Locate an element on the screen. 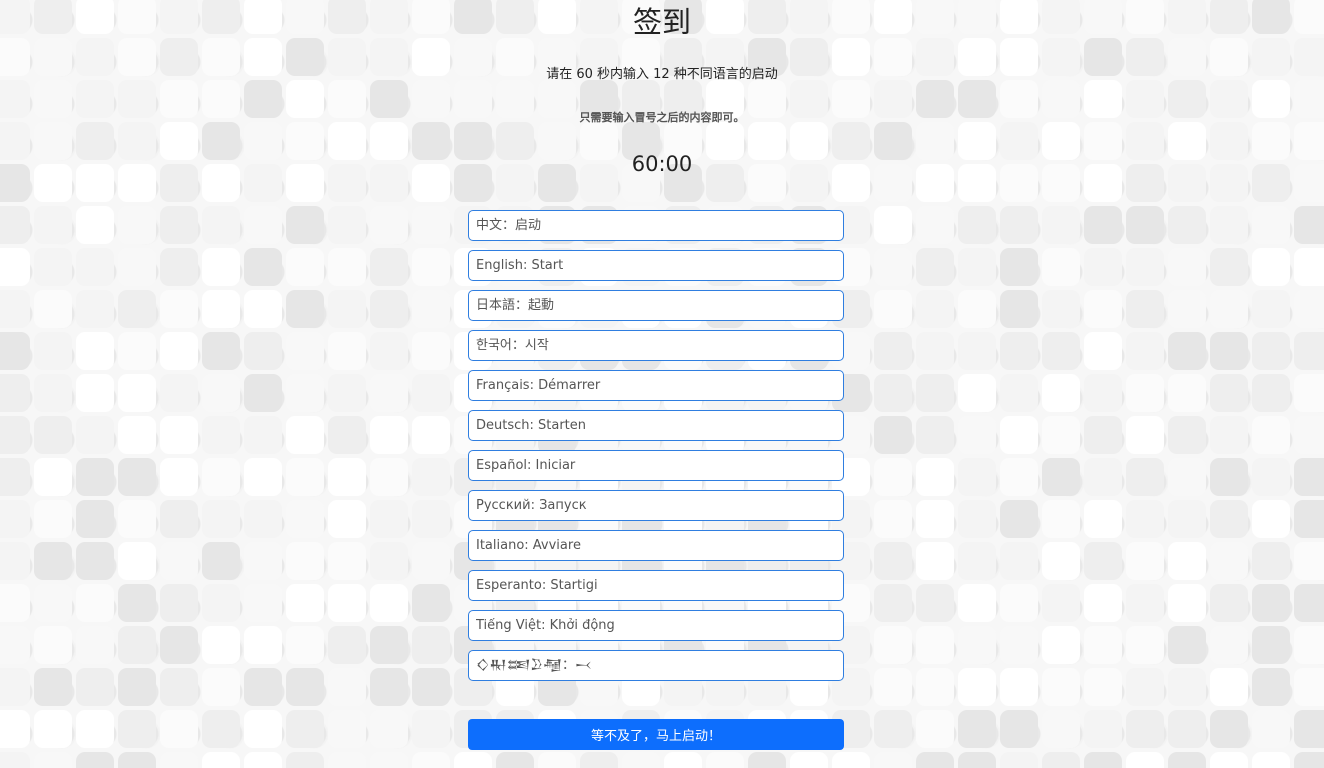 Image resolution: width=1324 pixels, height=768 pixels. instruction-note: 只需要输入冒号之后的内容即可。 is located at coordinates (662, 117).